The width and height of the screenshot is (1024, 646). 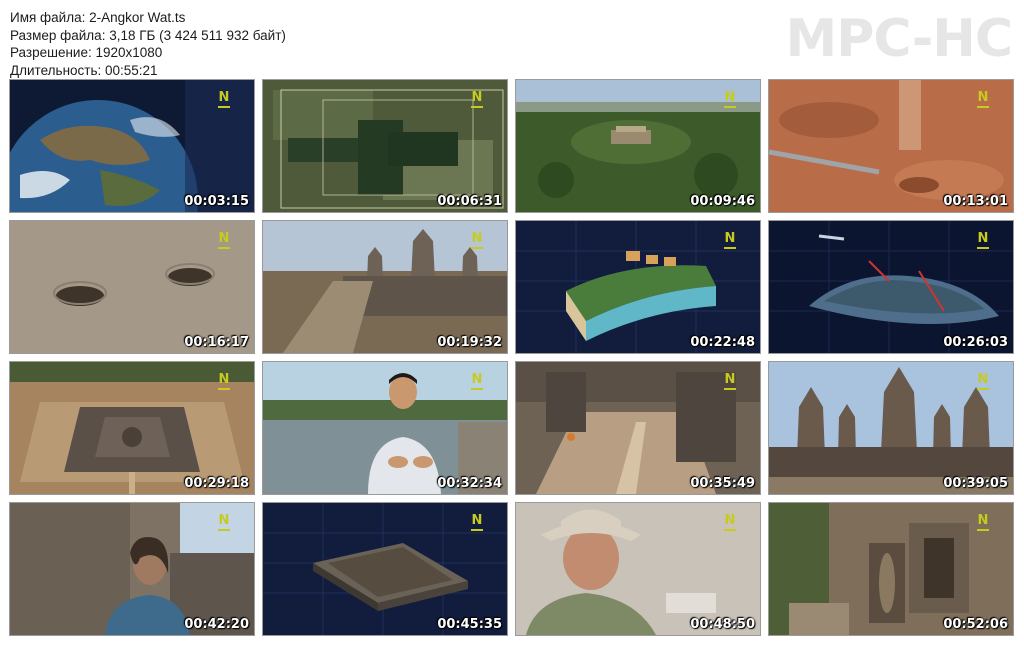 I want to click on timestamp: 00:45:35, so click(x=469, y=624).